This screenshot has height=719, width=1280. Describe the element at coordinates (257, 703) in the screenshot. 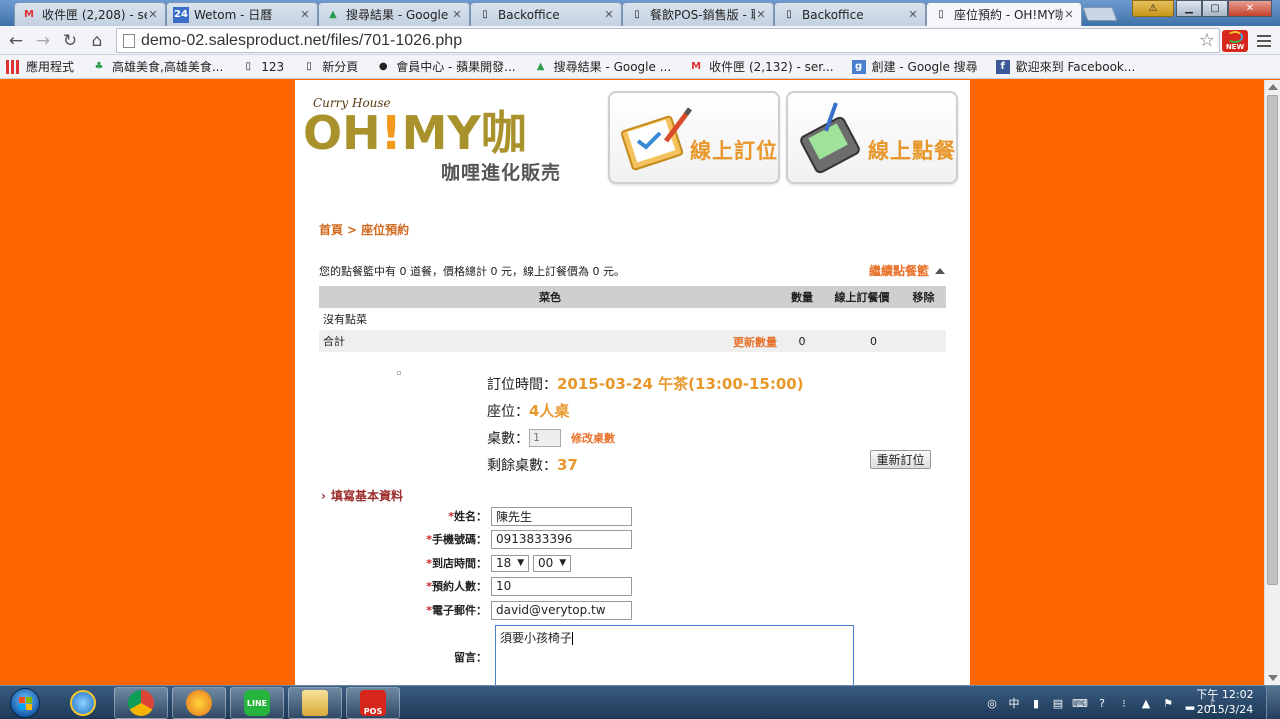

I see `taskbar-line: LINE` at that location.